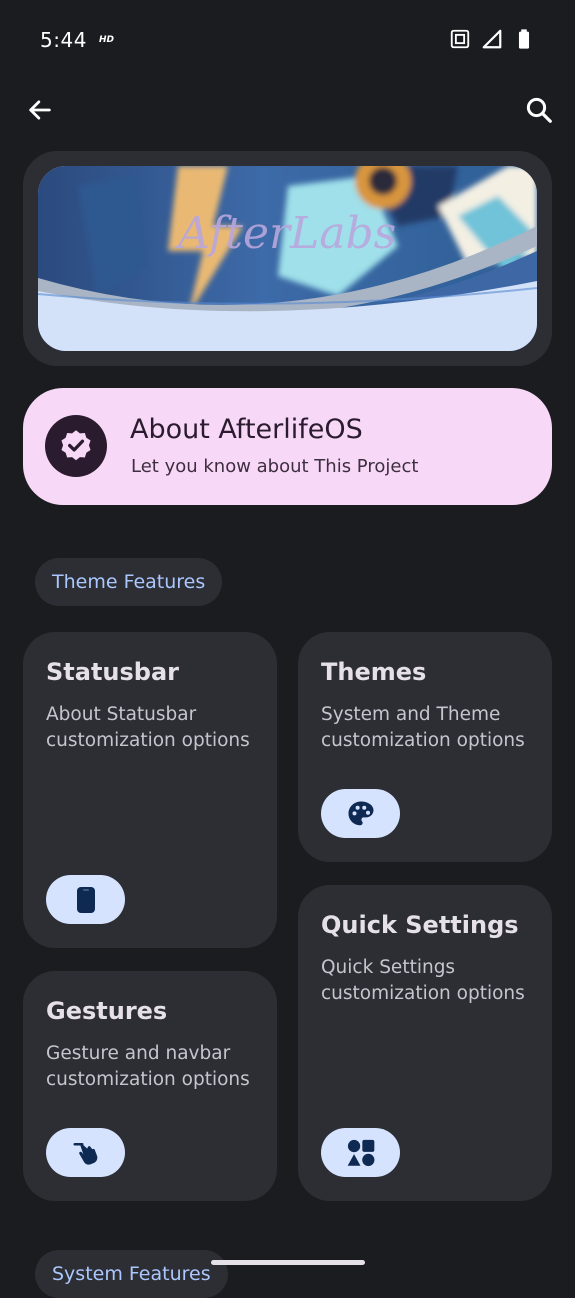 Image resolution: width=575 pixels, height=1298 pixels. Describe the element at coordinates (287, 40) in the screenshot. I see `status-bar: 5:44 HD` at that location.